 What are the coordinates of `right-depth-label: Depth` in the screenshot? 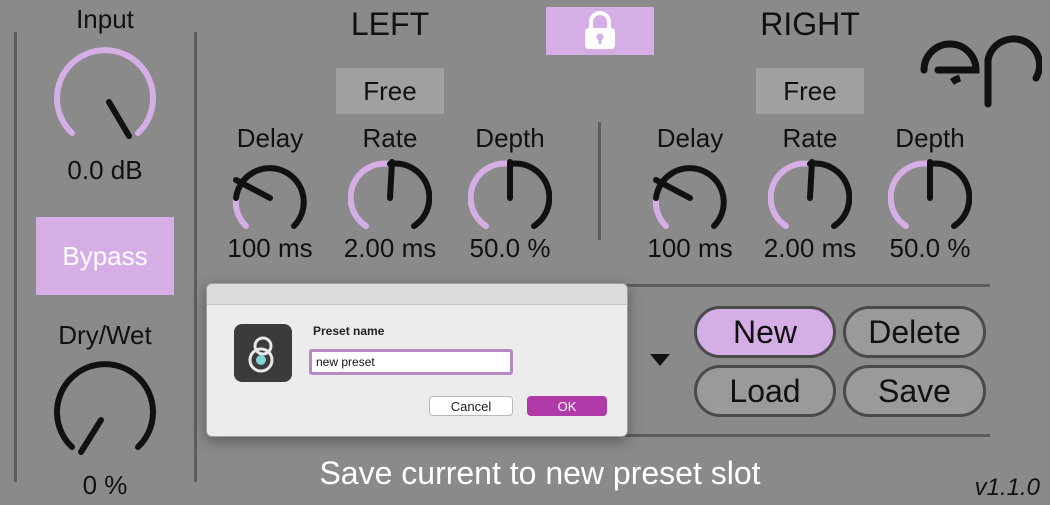 It's located at (930, 138).